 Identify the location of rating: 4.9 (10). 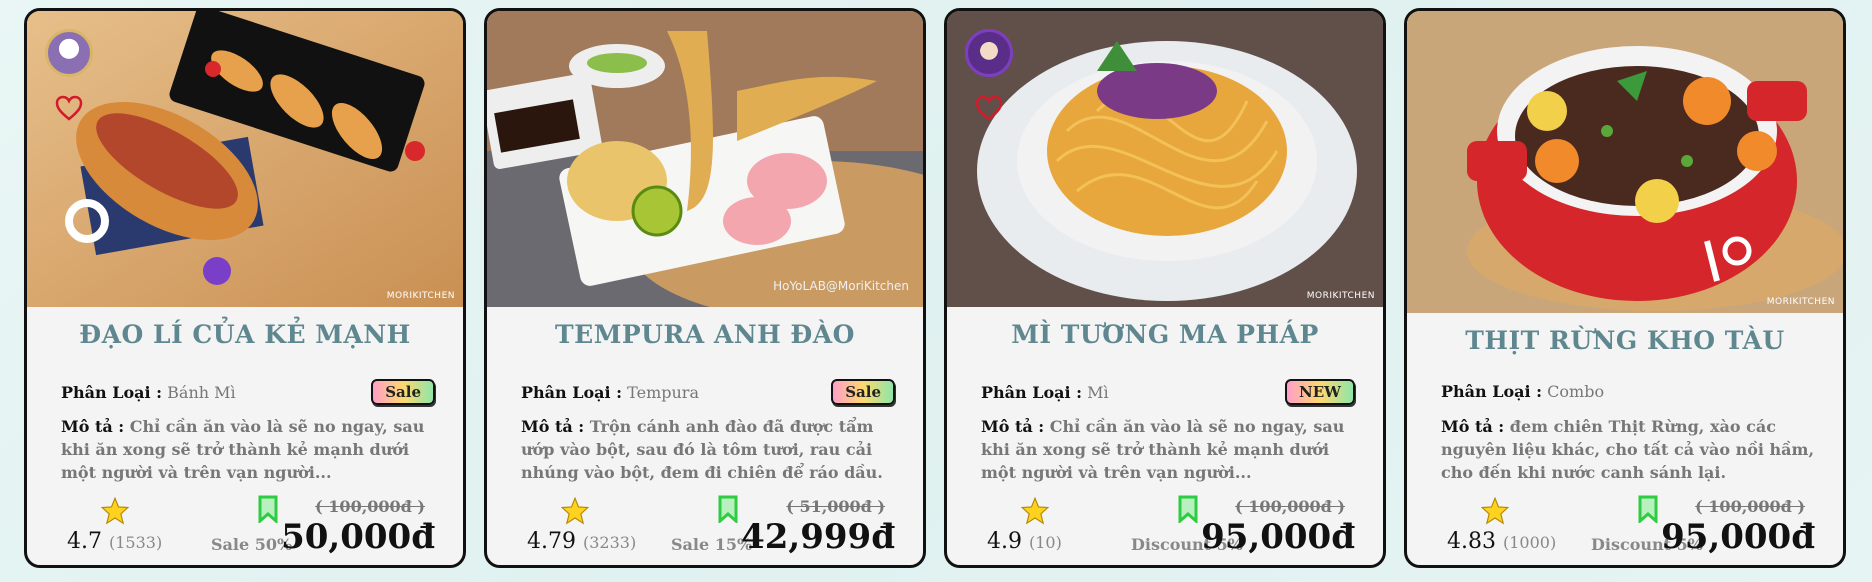
(1024, 541).